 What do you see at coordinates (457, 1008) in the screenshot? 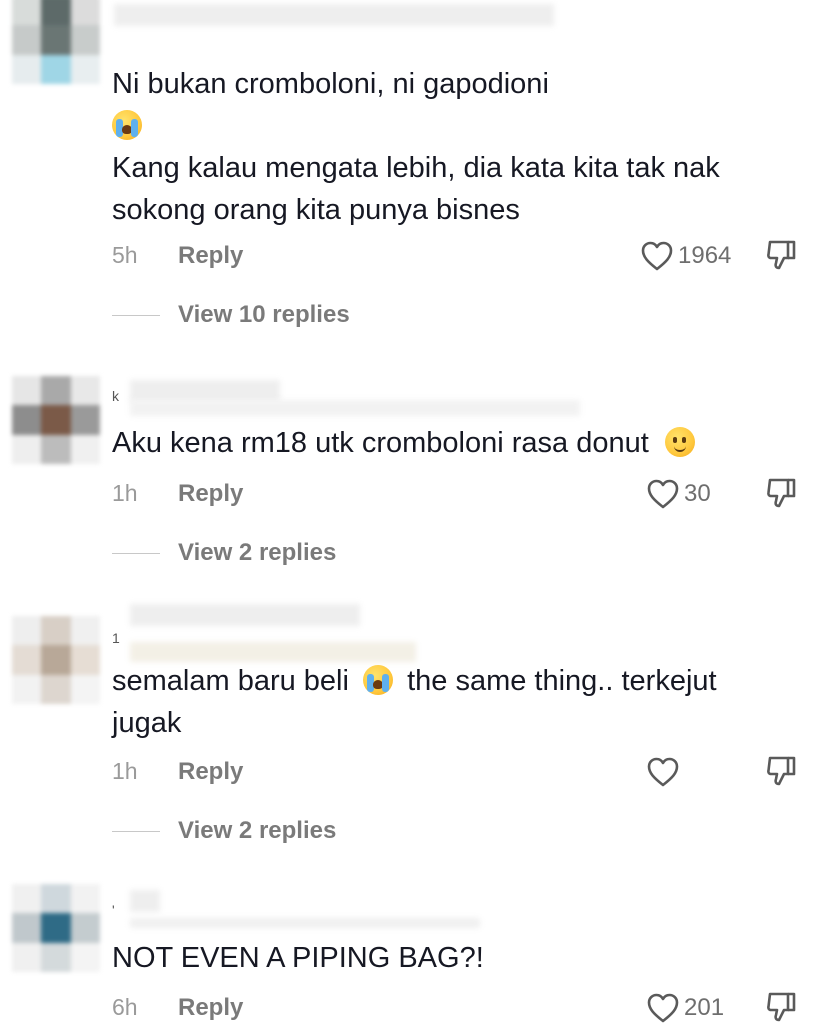
I see `comment-meta: 6h Reply 201` at bounding box center [457, 1008].